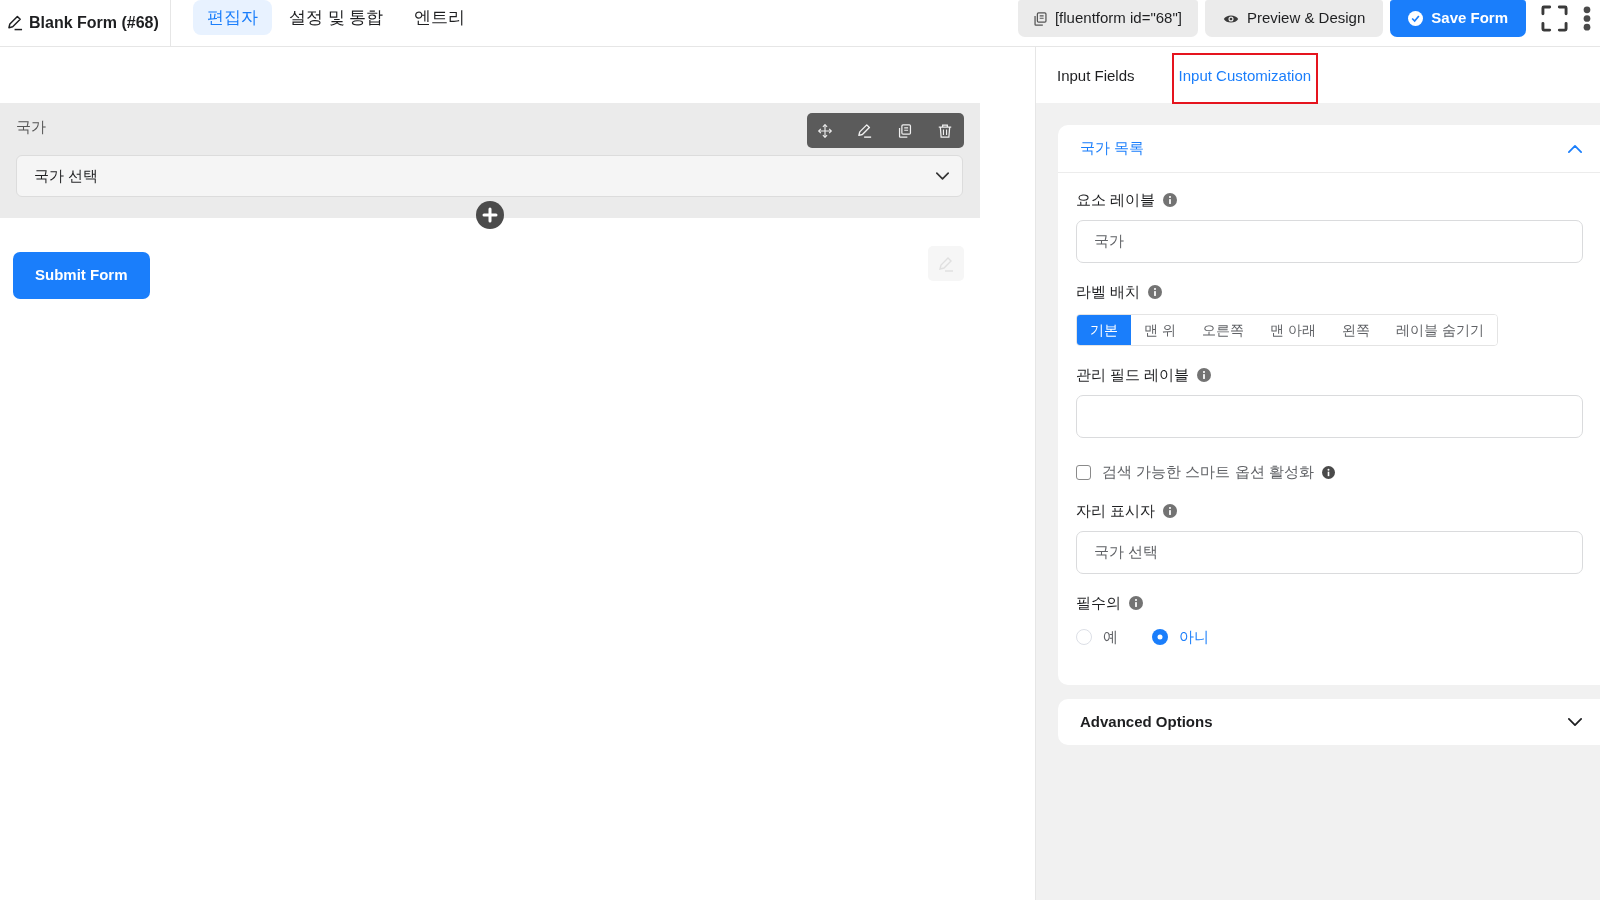 The width and height of the screenshot is (1600, 900). I want to click on segment-option: 기본, so click(1104, 330).